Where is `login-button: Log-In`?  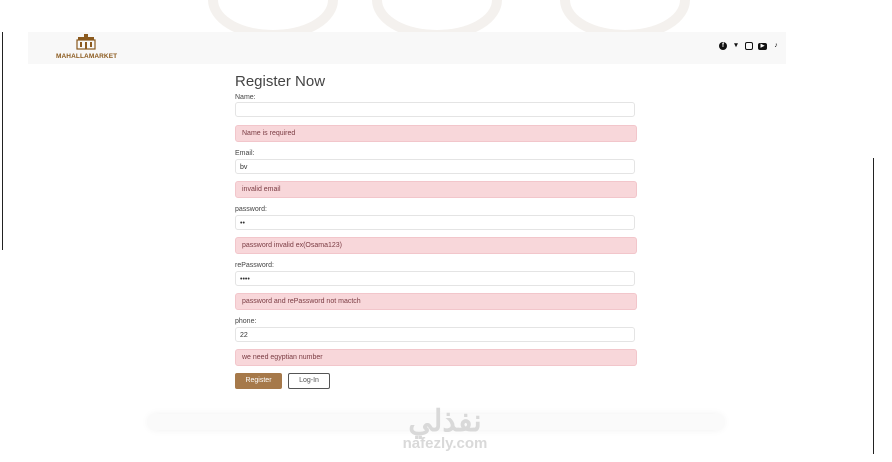
login-button: Log-In is located at coordinates (309, 381).